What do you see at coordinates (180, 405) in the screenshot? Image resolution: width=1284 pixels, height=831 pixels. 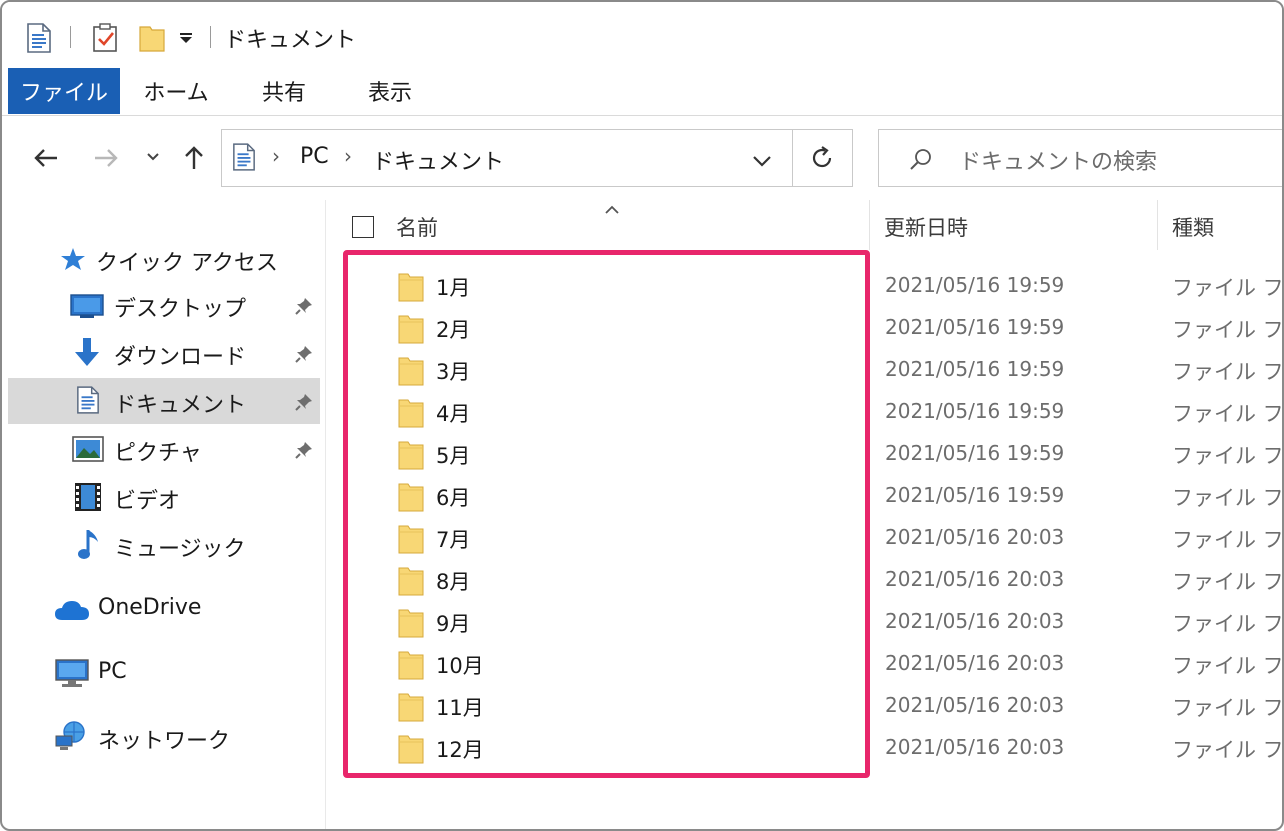 I see `sidebar-label: ドキュメント` at bounding box center [180, 405].